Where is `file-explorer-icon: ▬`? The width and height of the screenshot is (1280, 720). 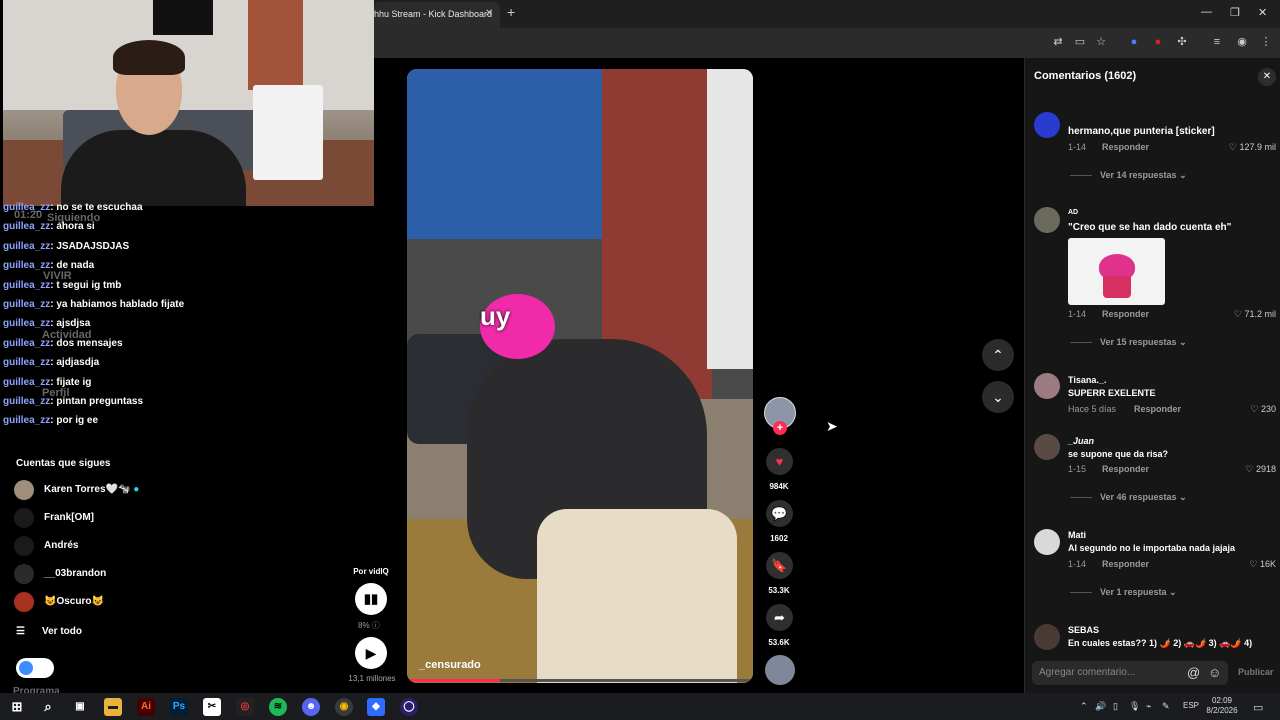 file-explorer-icon: ▬ is located at coordinates (113, 707).